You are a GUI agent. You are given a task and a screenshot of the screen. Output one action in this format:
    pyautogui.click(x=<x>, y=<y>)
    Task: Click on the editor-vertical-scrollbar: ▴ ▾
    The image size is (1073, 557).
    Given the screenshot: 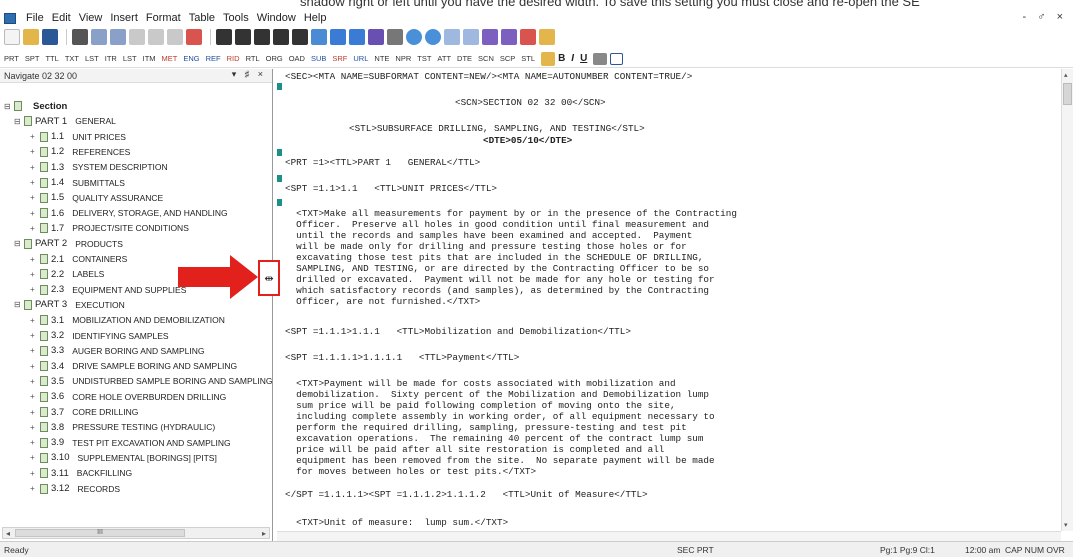 What is the action you would take?
    pyautogui.click(x=1067, y=300)
    